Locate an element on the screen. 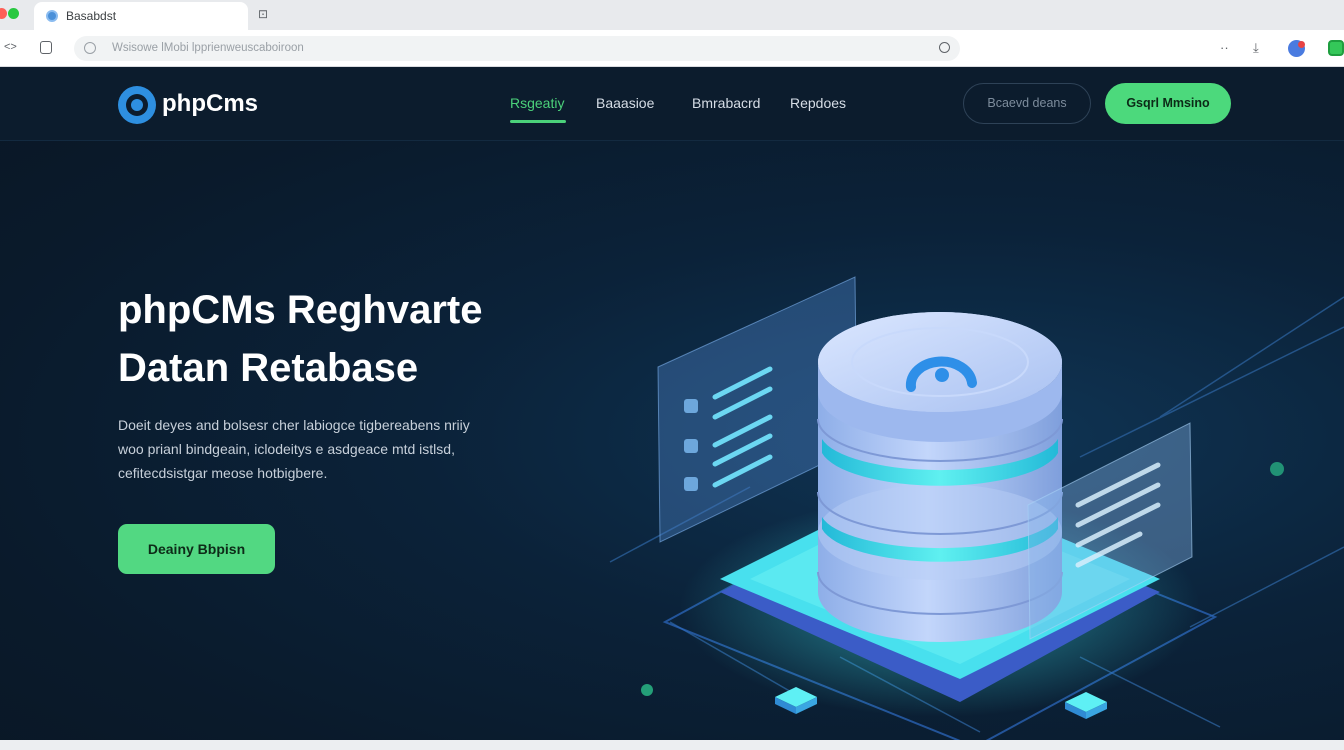  hero-title-line-1: phpCMs Reghvarte is located at coordinates (300, 310).